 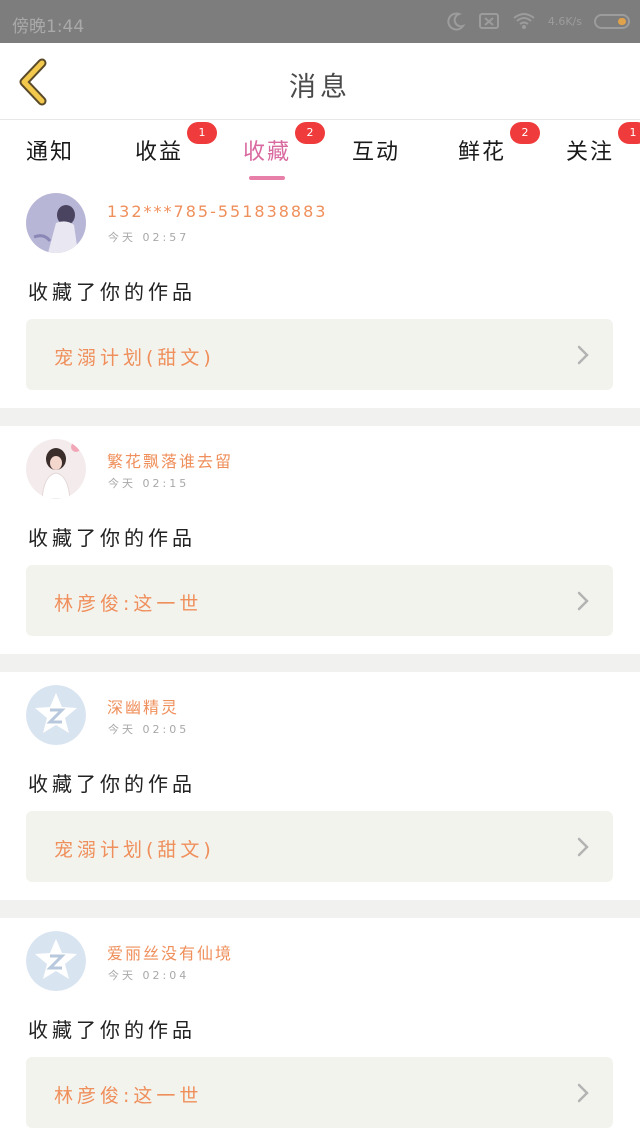 What do you see at coordinates (267, 152) in the screenshot?
I see `tab-label: 收藏` at bounding box center [267, 152].